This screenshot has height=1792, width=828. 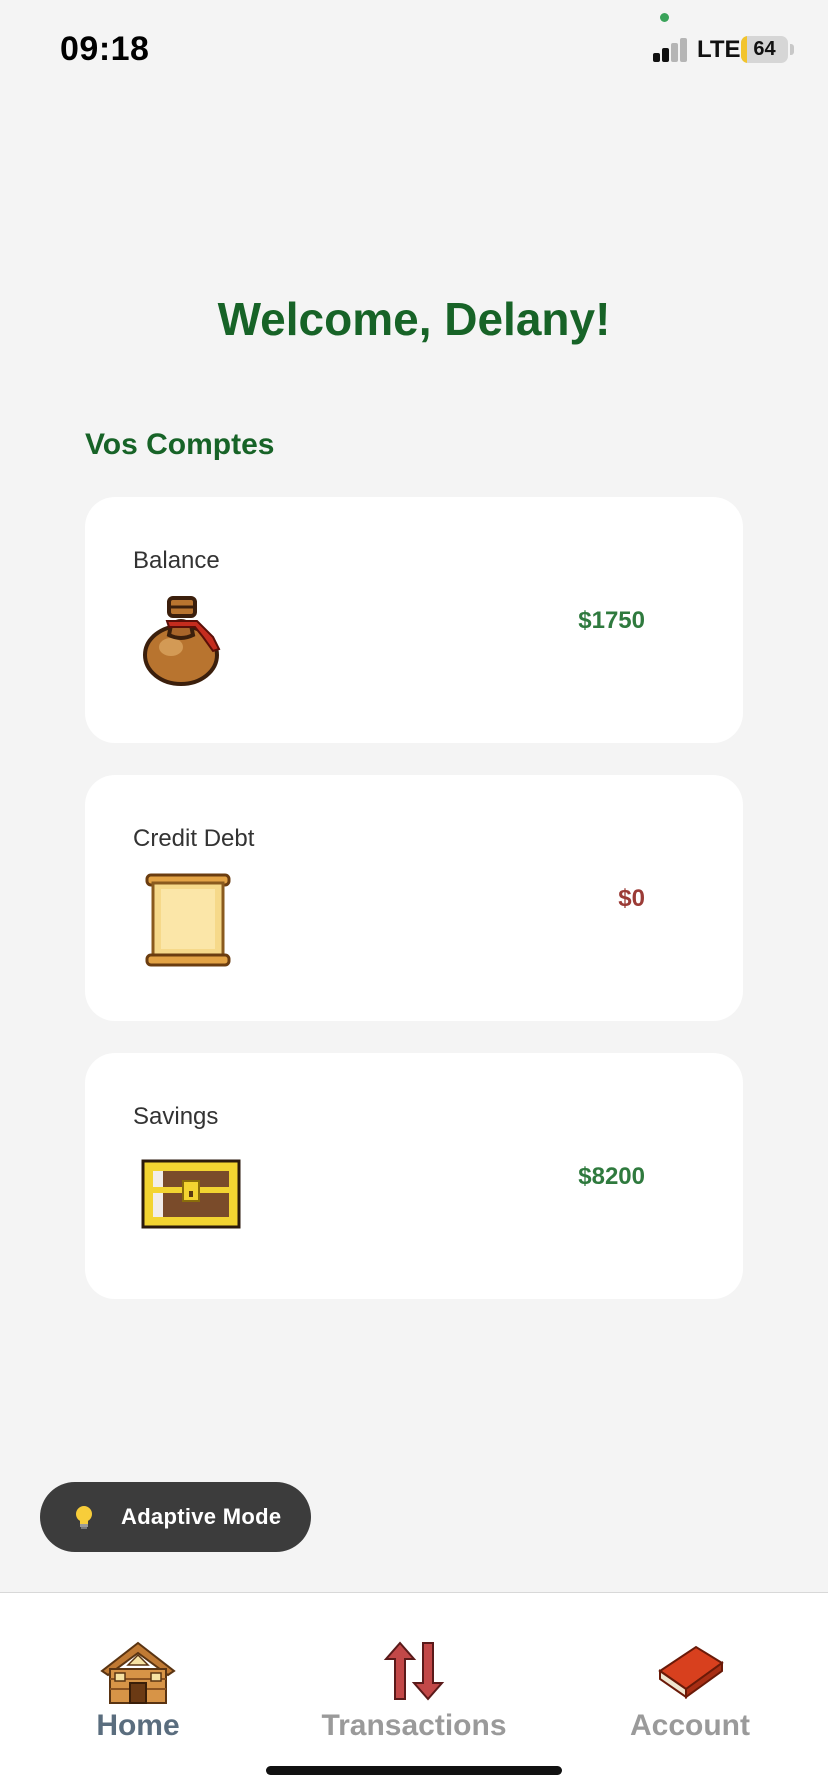 I want to click on house-icon, so click(x=138, y=1672).